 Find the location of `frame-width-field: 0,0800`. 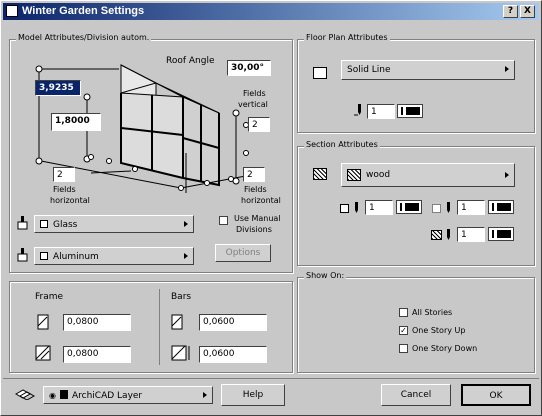

frame-width-field: 0,0800 is located at coordinates (97, 322).